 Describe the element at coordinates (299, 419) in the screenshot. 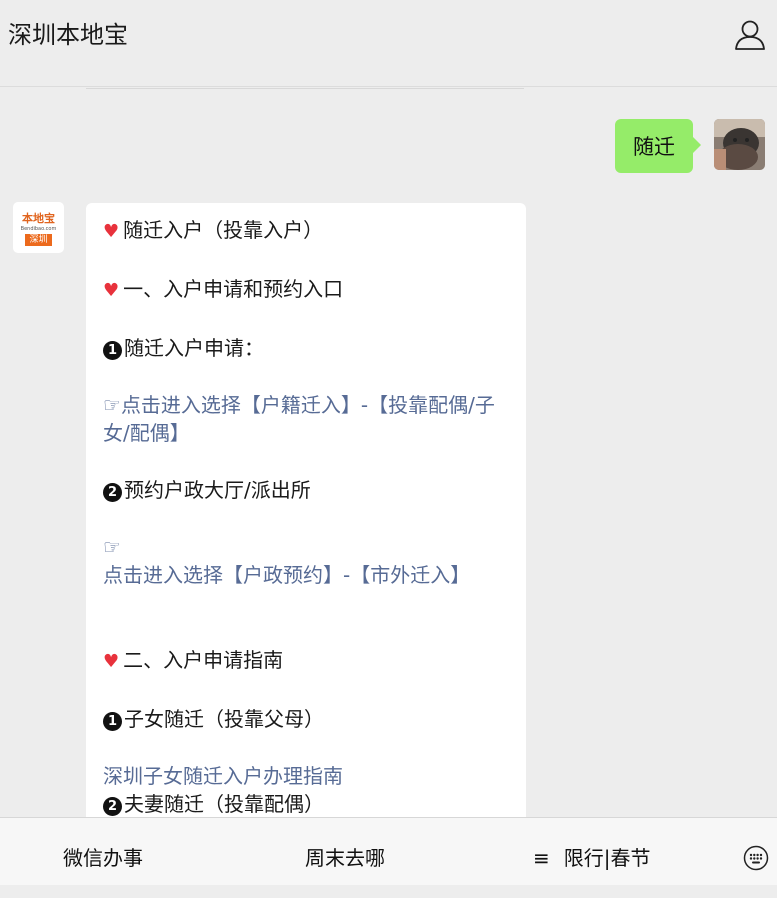

I see `apply-link: 点击进入选择【户籍迁入】-【投靠配偶/子女/配偶】` at that location.